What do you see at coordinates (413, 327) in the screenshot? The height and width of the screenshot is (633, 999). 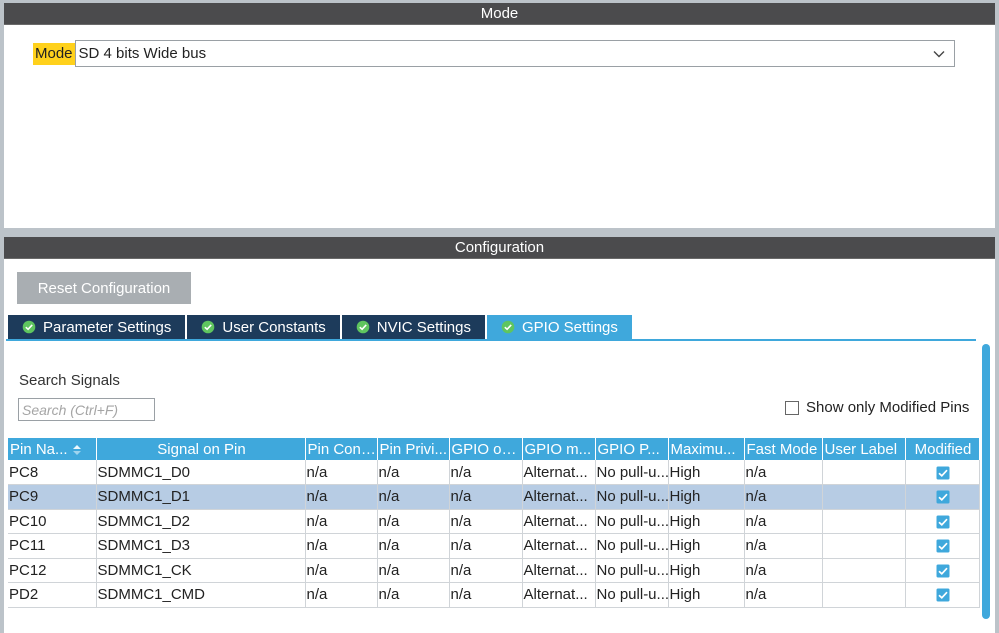 I see `tab-nvic-settings: NVIC Settings` at bounding box center [413, 327].